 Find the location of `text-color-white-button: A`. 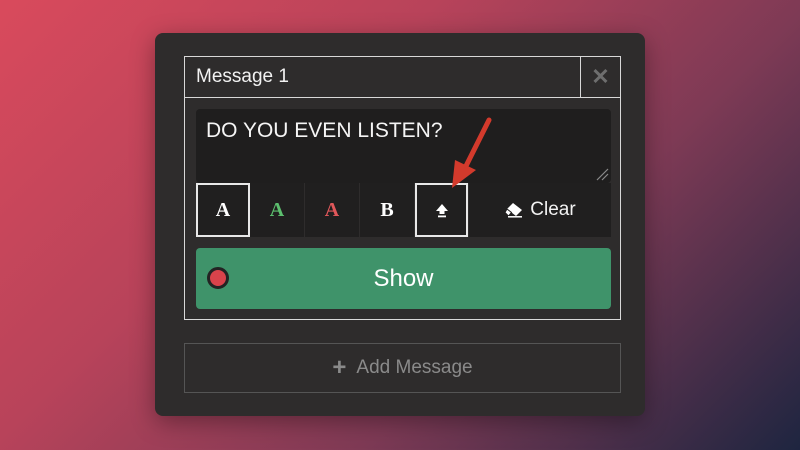

text-color-white-button: A is located at coordinates (223, 210).